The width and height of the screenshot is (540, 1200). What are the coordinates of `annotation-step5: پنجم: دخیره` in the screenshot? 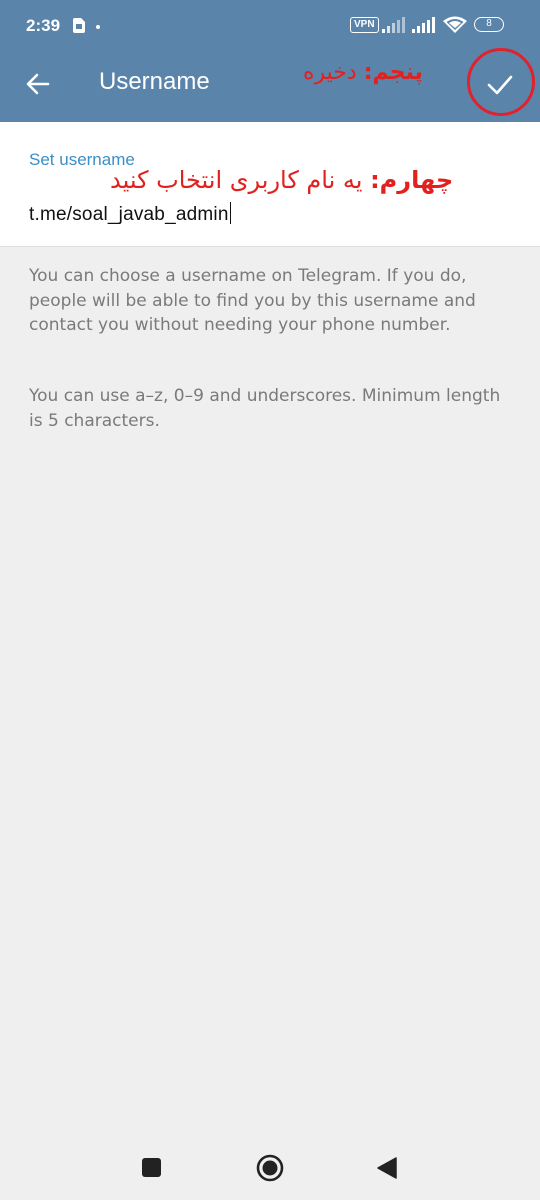 It's located at (363, 72).